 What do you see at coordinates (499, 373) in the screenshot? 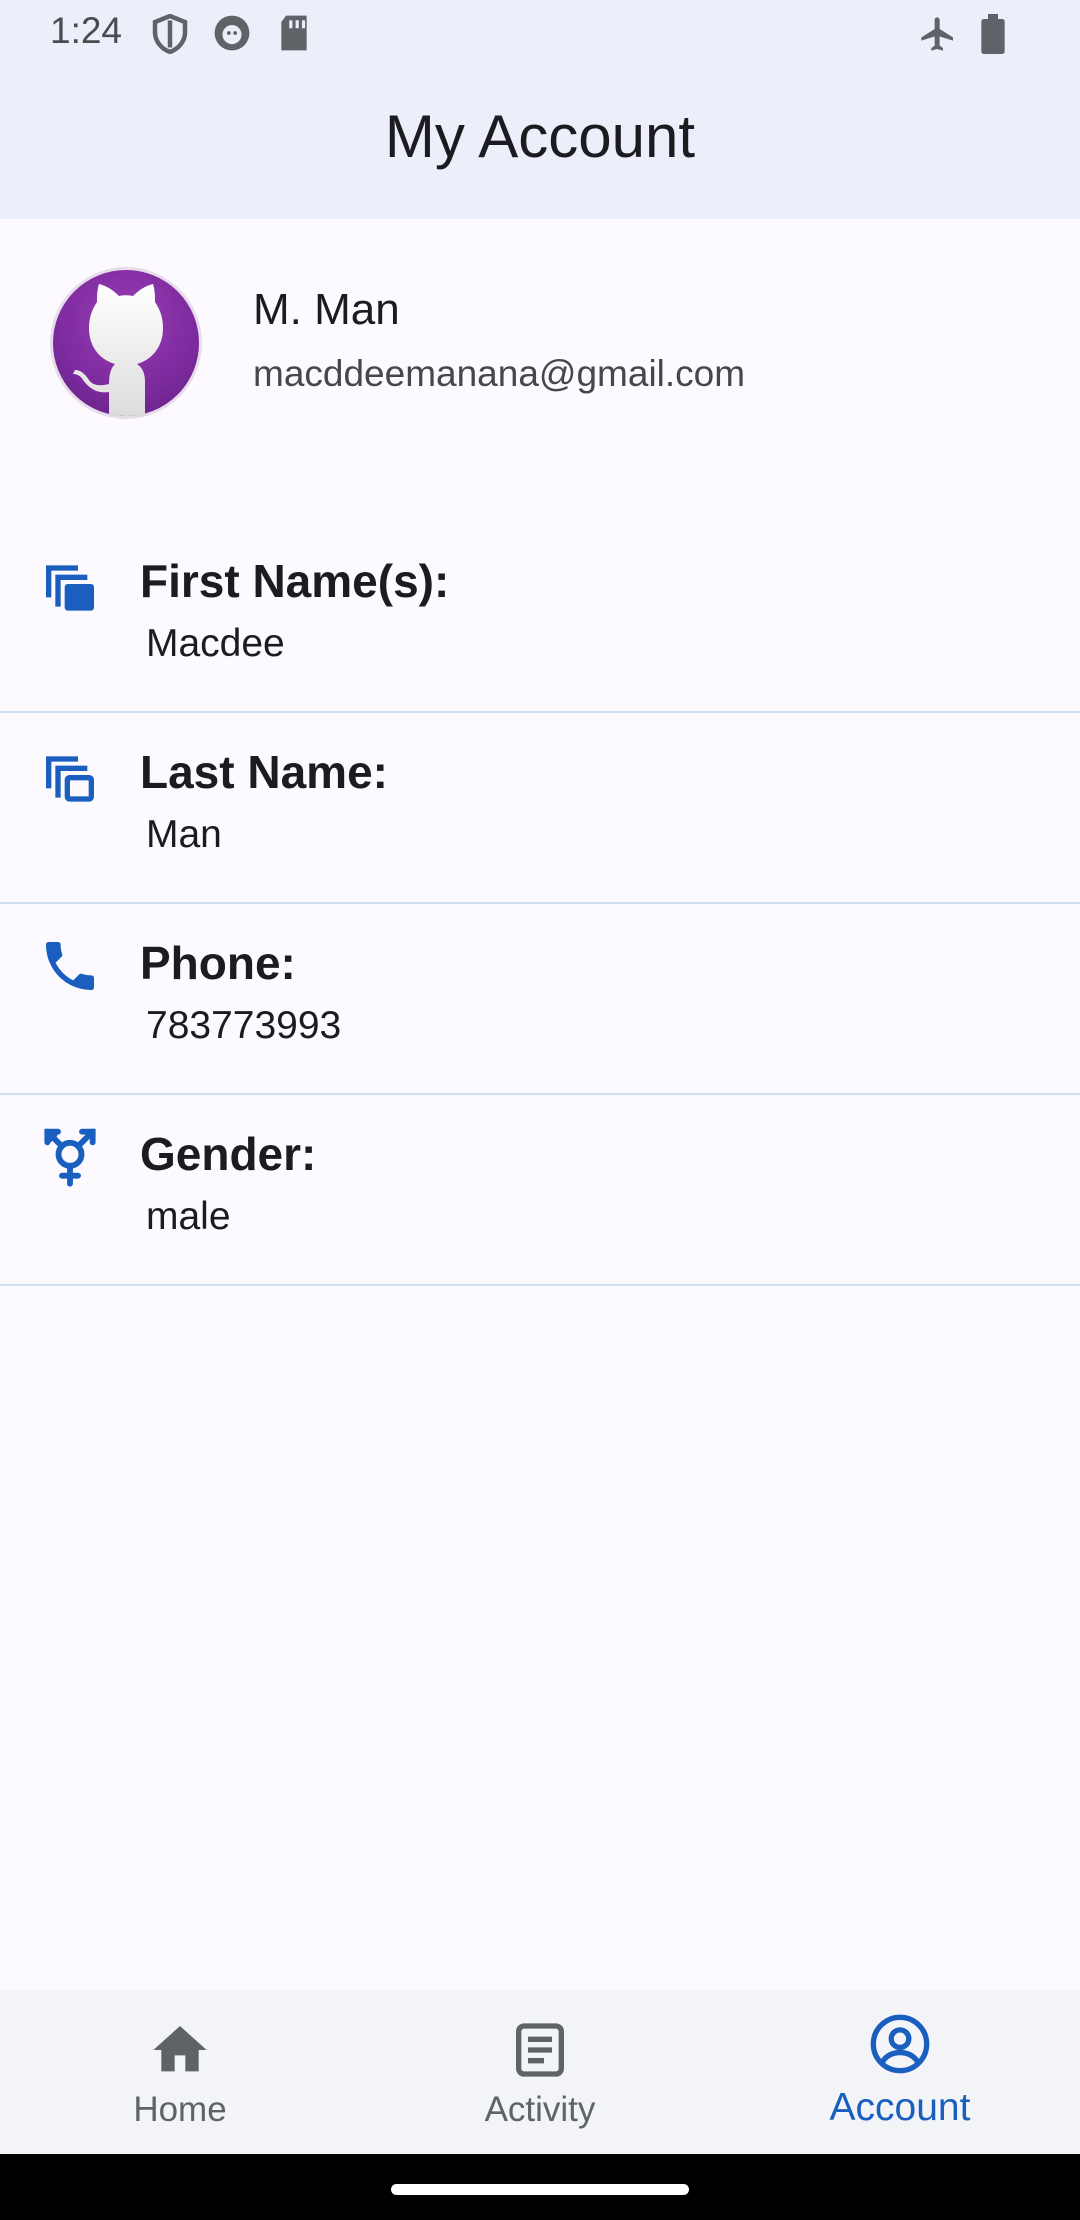
I see `profile-email: macddeemanana@gmail.com` at bounding box center [499, 373].